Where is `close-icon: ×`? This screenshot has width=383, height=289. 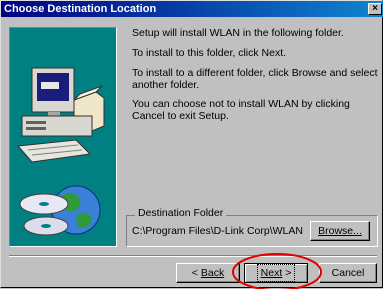 close-icon: × is located at coordinates (375, 8).